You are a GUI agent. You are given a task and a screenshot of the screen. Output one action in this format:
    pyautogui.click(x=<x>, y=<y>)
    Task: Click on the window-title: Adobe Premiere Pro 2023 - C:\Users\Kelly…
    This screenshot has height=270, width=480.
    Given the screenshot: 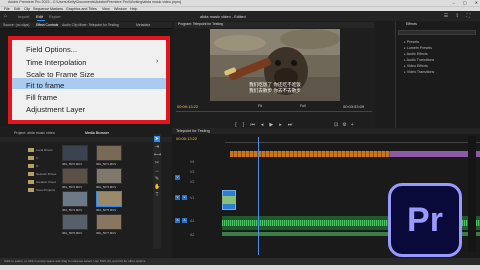 What is the action you would take?
    pyautogui.click(x=95, y=2)
    